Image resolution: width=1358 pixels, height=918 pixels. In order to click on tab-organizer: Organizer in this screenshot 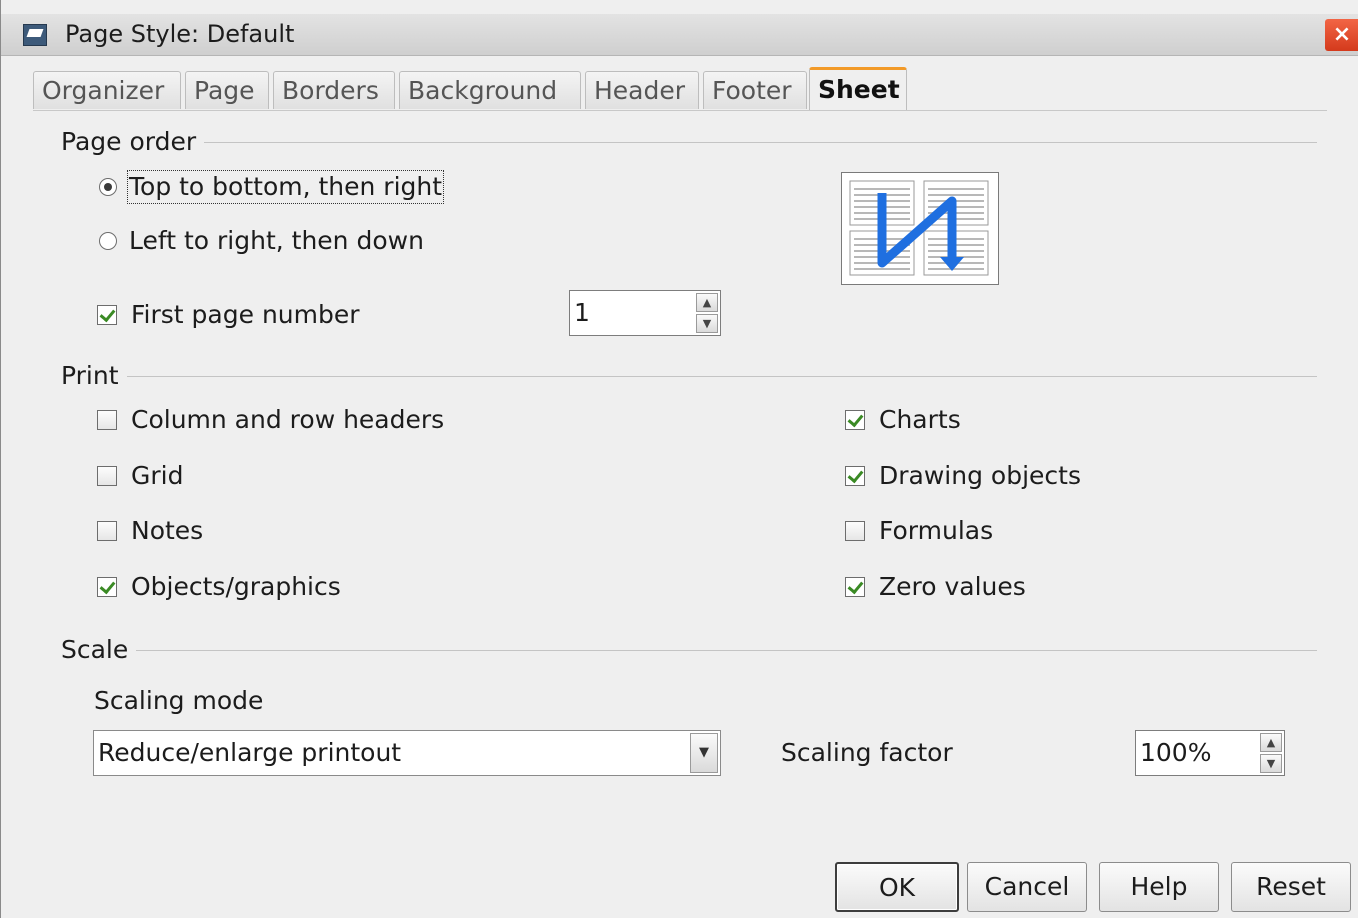, I will do `click(107, 90)`.